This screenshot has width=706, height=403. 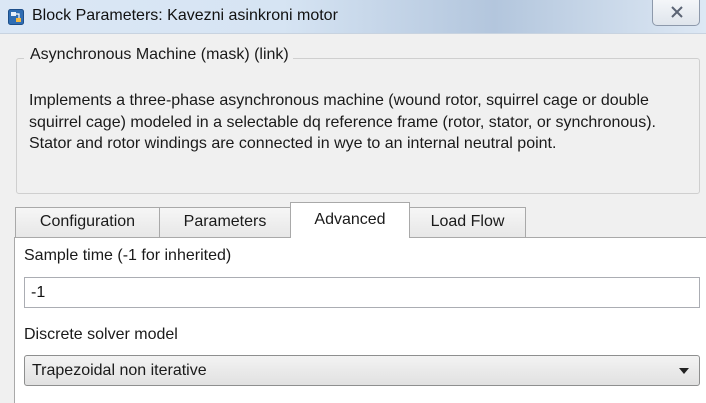 What do you see at coordinates (87, 222) in the screenshot?
I see `tab-configuration: Configuration` at bounding box center [87, 222].